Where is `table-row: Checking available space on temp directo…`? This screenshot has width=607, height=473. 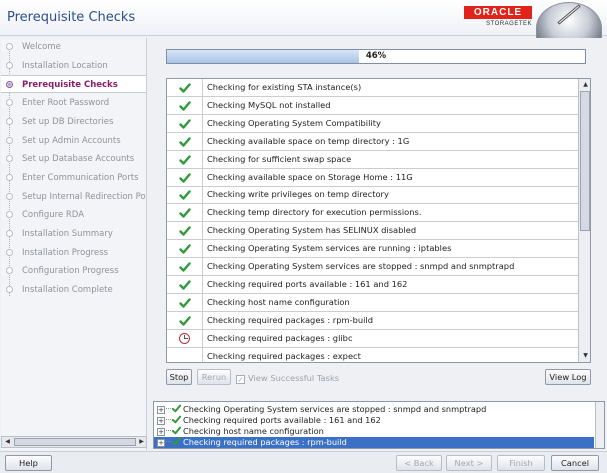
table-row: Checking available space on temp directo… is located at coordinates (372, 141).